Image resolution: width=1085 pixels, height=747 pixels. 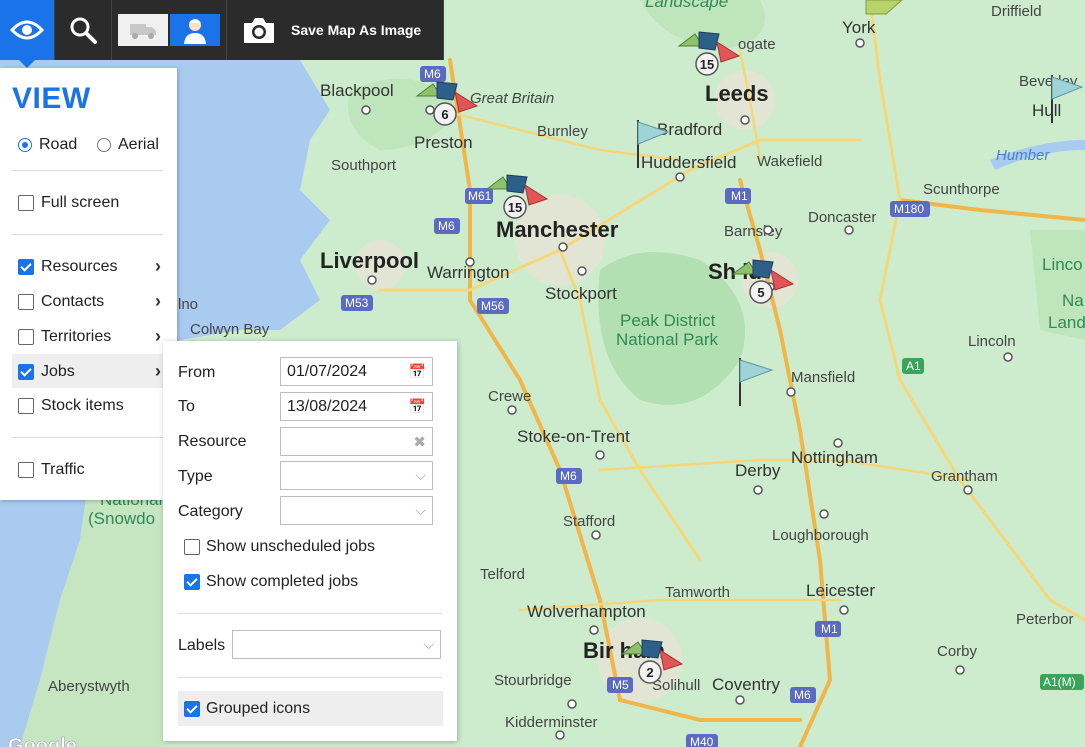 I want to click on city-nottingham: Nottingham, so click(x=834, y=457).